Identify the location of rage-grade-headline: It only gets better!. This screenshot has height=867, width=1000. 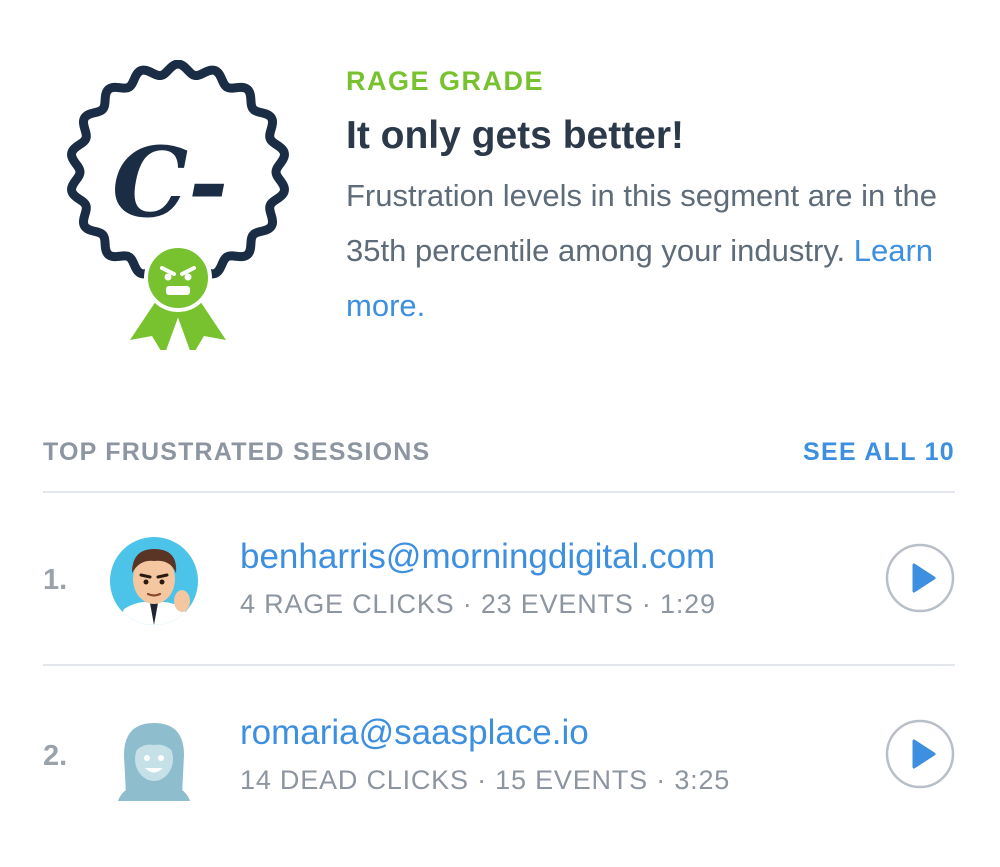
(515, 135).